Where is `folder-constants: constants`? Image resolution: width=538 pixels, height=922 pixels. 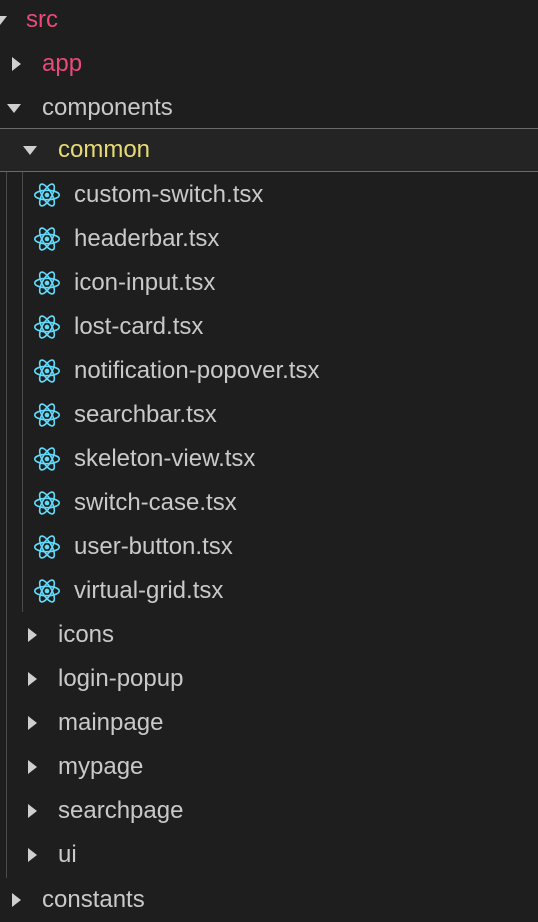
folder-constants: constants is located at coordinates (269, 900).